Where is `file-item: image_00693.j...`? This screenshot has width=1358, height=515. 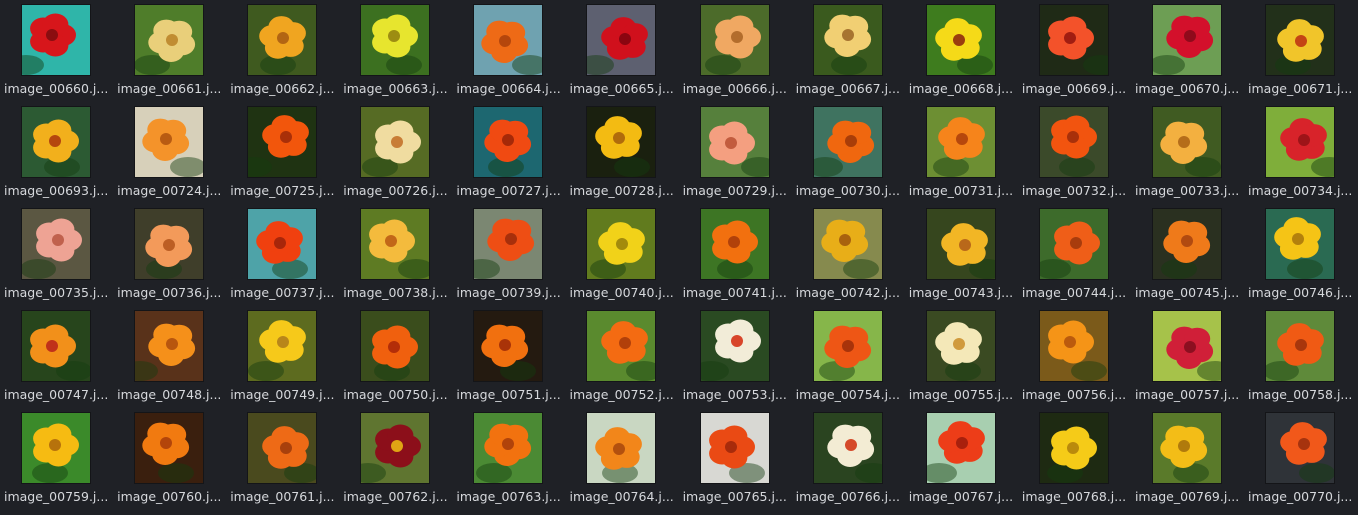 file-item: image_00693.j... is located at coordinates (56, 153).